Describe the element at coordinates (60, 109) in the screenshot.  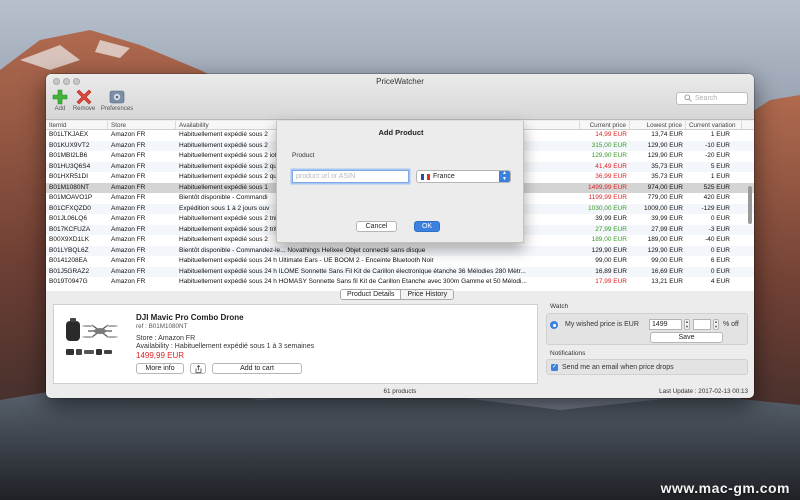
I see `add-label: Add` at that location.